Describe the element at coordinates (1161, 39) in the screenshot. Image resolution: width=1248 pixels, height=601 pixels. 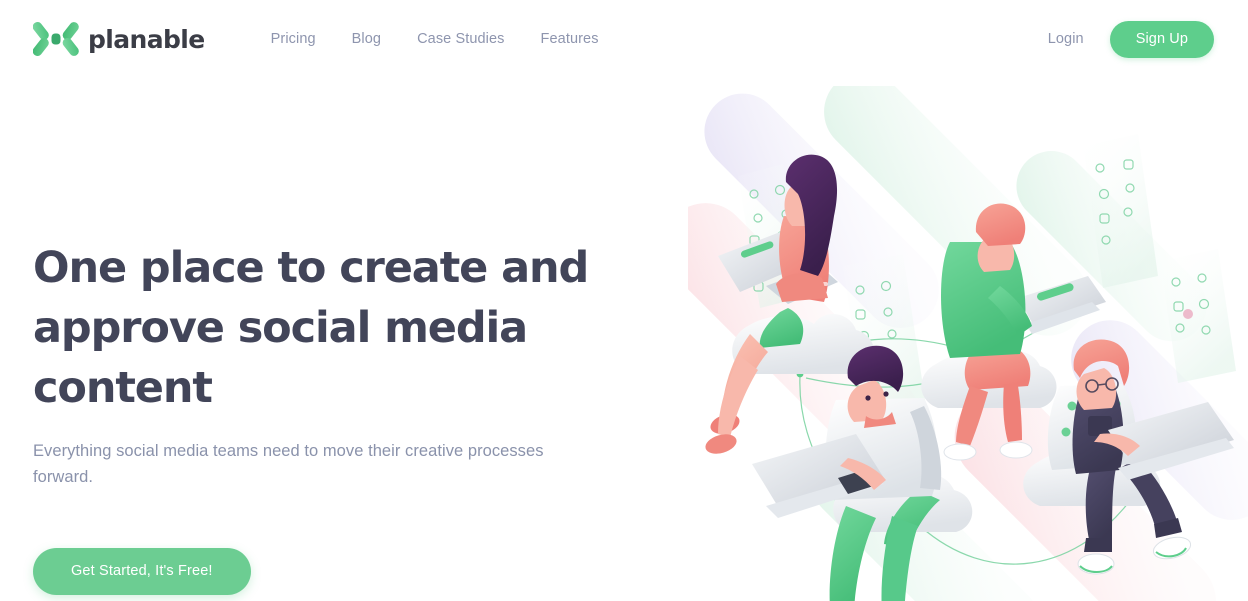
I see `sign-up-button: Sign Up` at that location.